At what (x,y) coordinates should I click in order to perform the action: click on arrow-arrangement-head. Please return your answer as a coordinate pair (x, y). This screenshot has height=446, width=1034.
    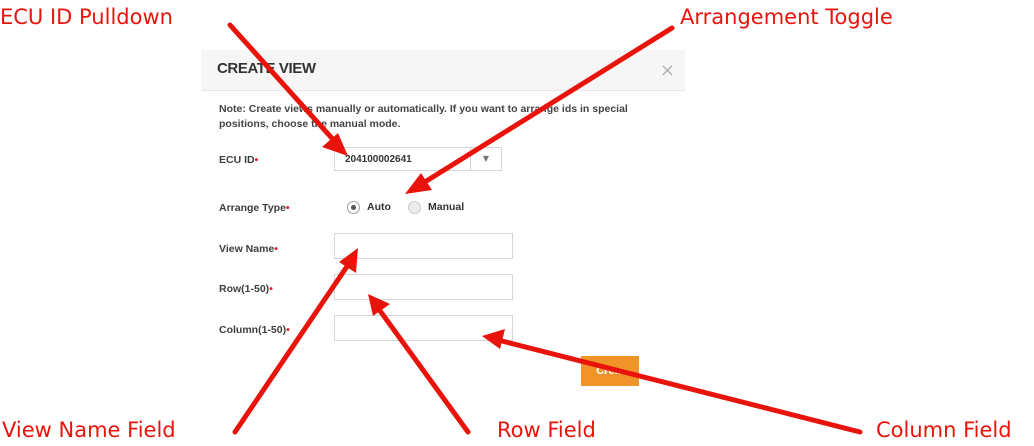
    Looking at the image, I should click on (418, 183).